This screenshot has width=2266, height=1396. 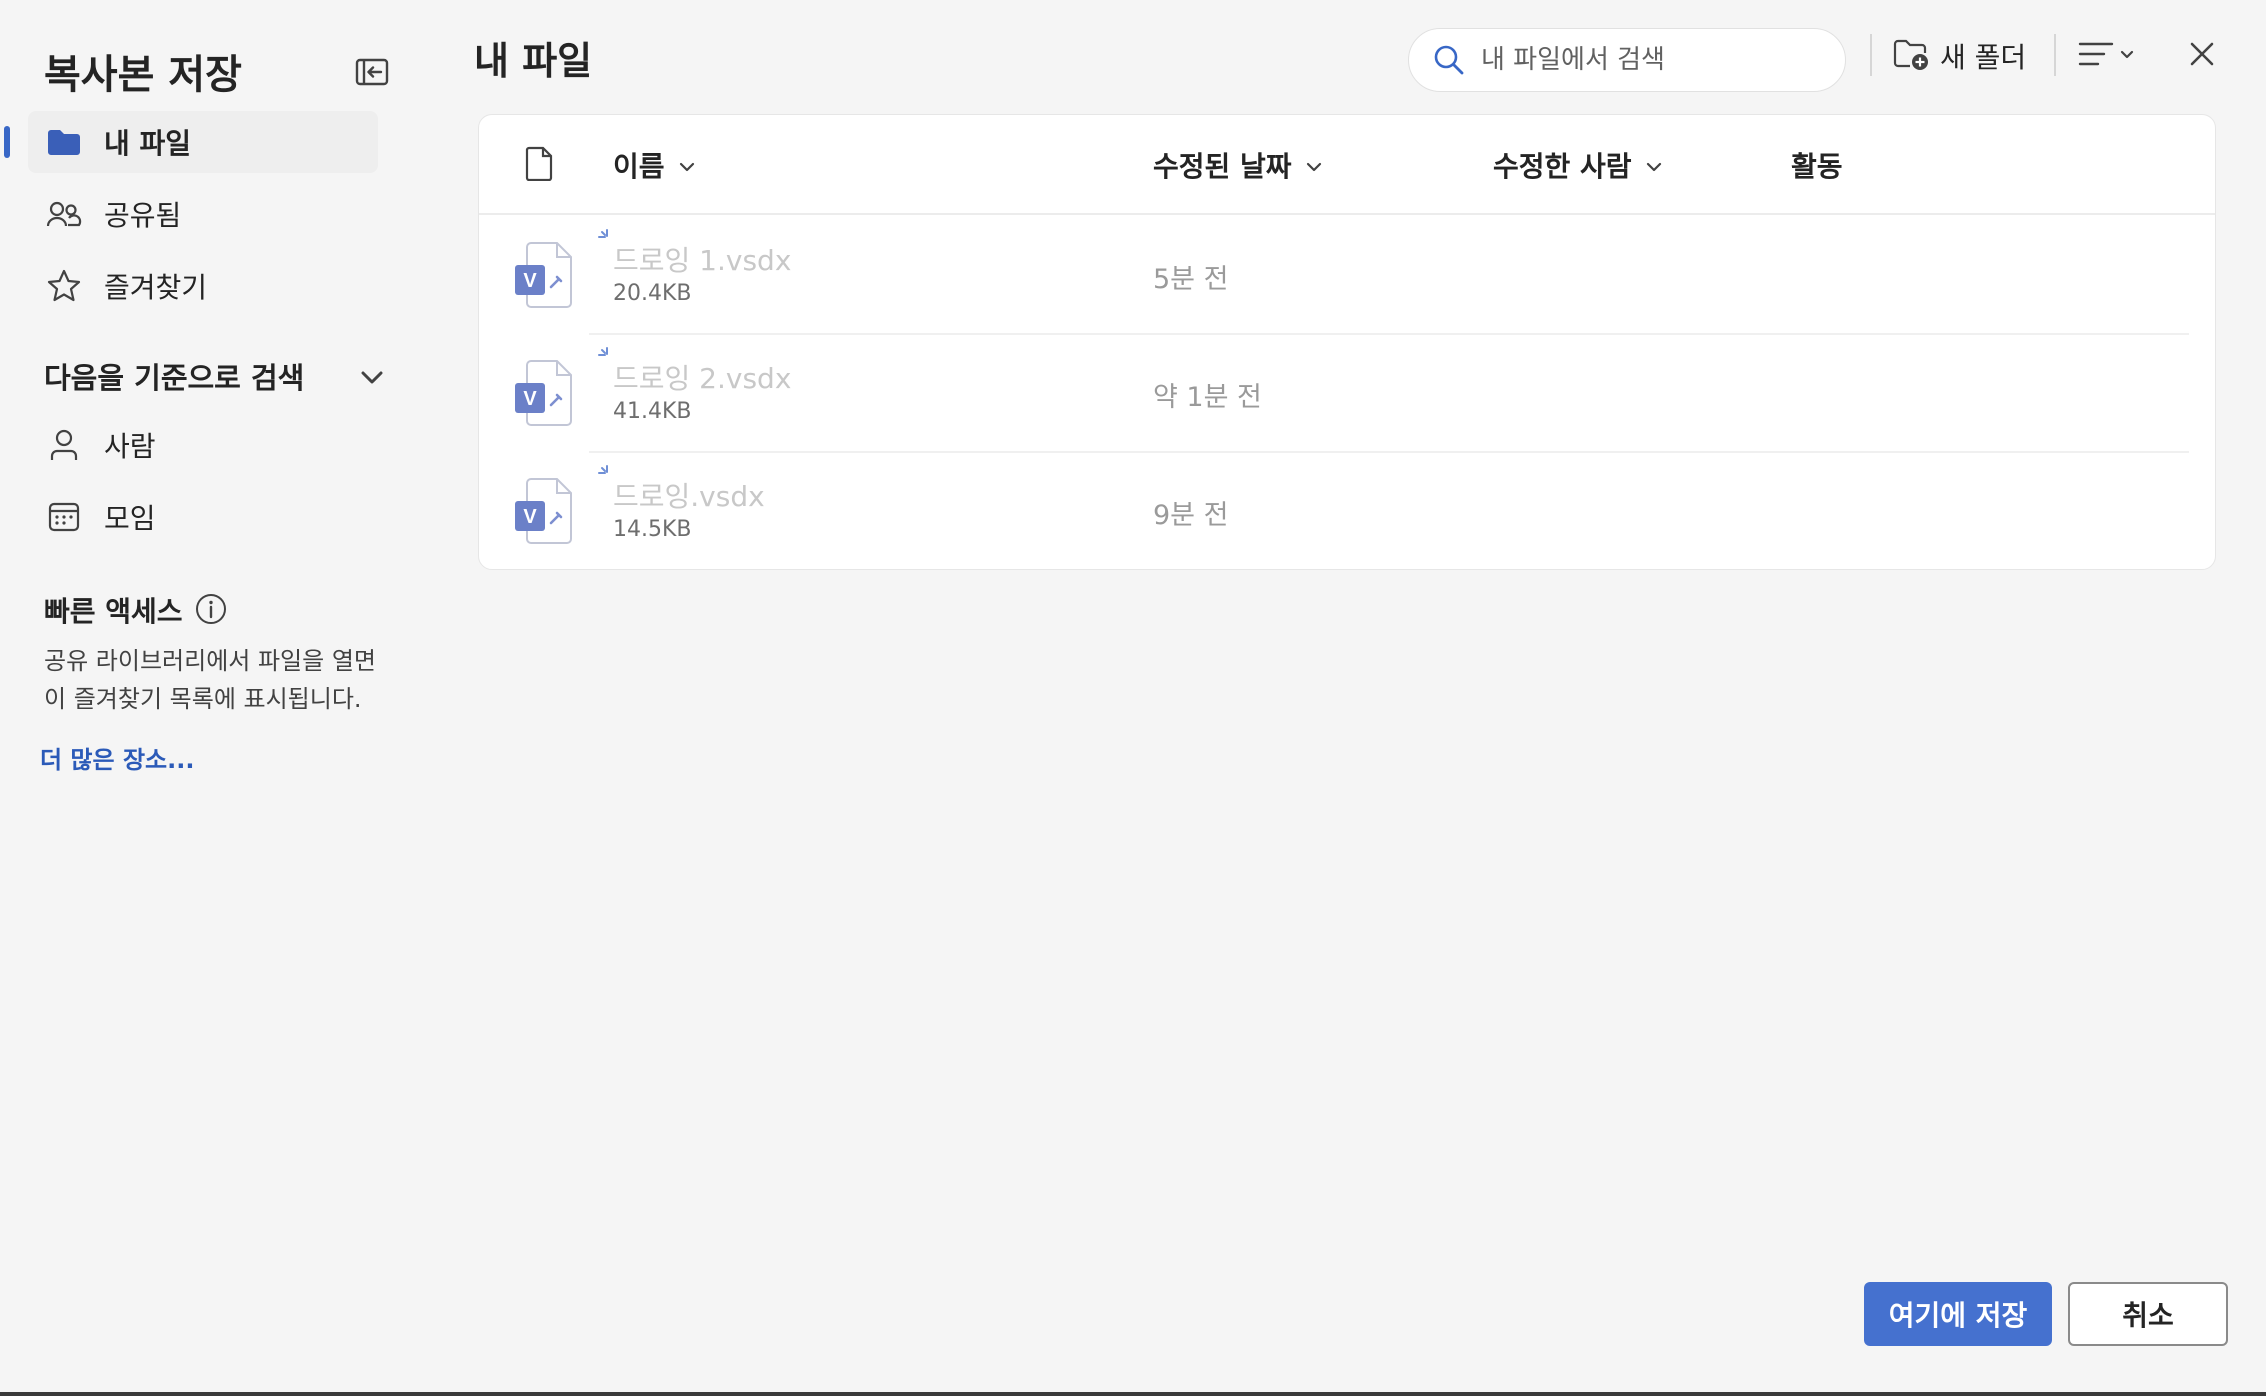 I want to click on column-label: 이름, so click(x=639, y=166).